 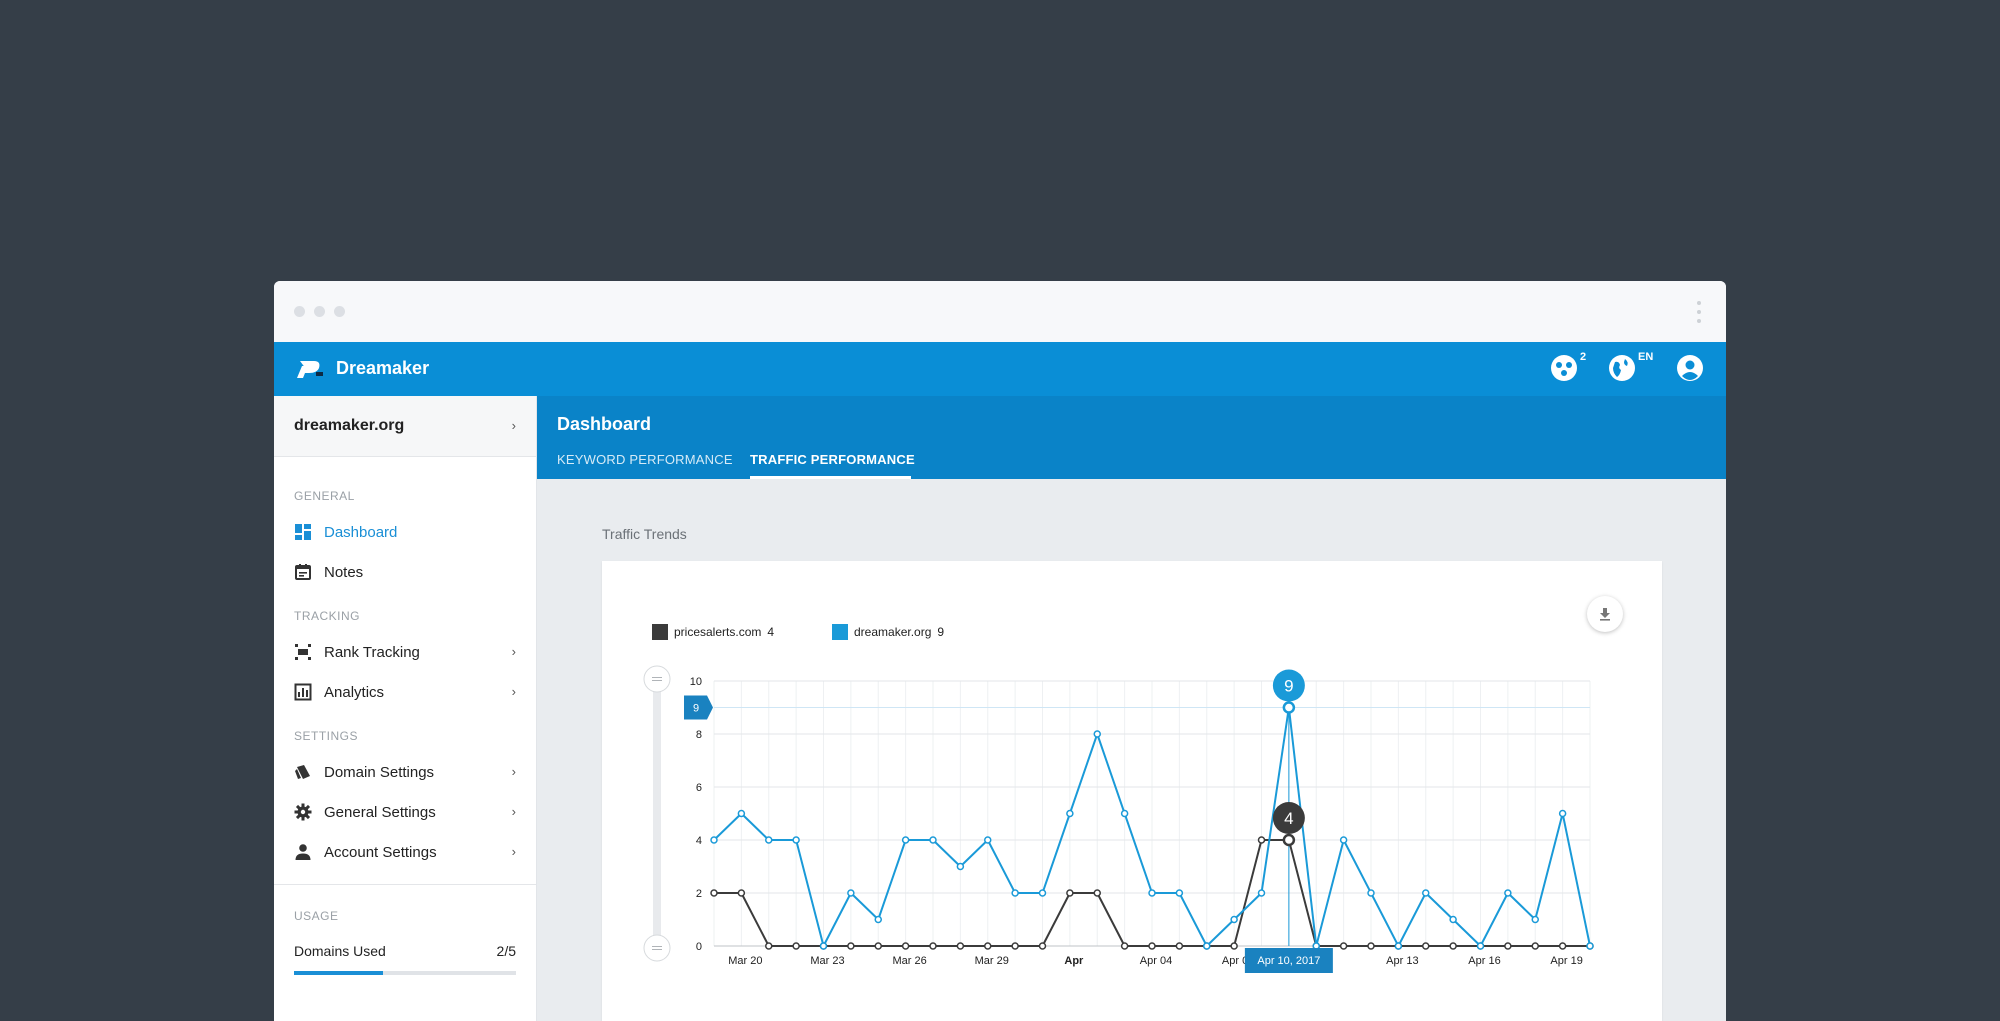 I want to click on domain-selector: dreamaker.org ›, so click(x=405, y=426).